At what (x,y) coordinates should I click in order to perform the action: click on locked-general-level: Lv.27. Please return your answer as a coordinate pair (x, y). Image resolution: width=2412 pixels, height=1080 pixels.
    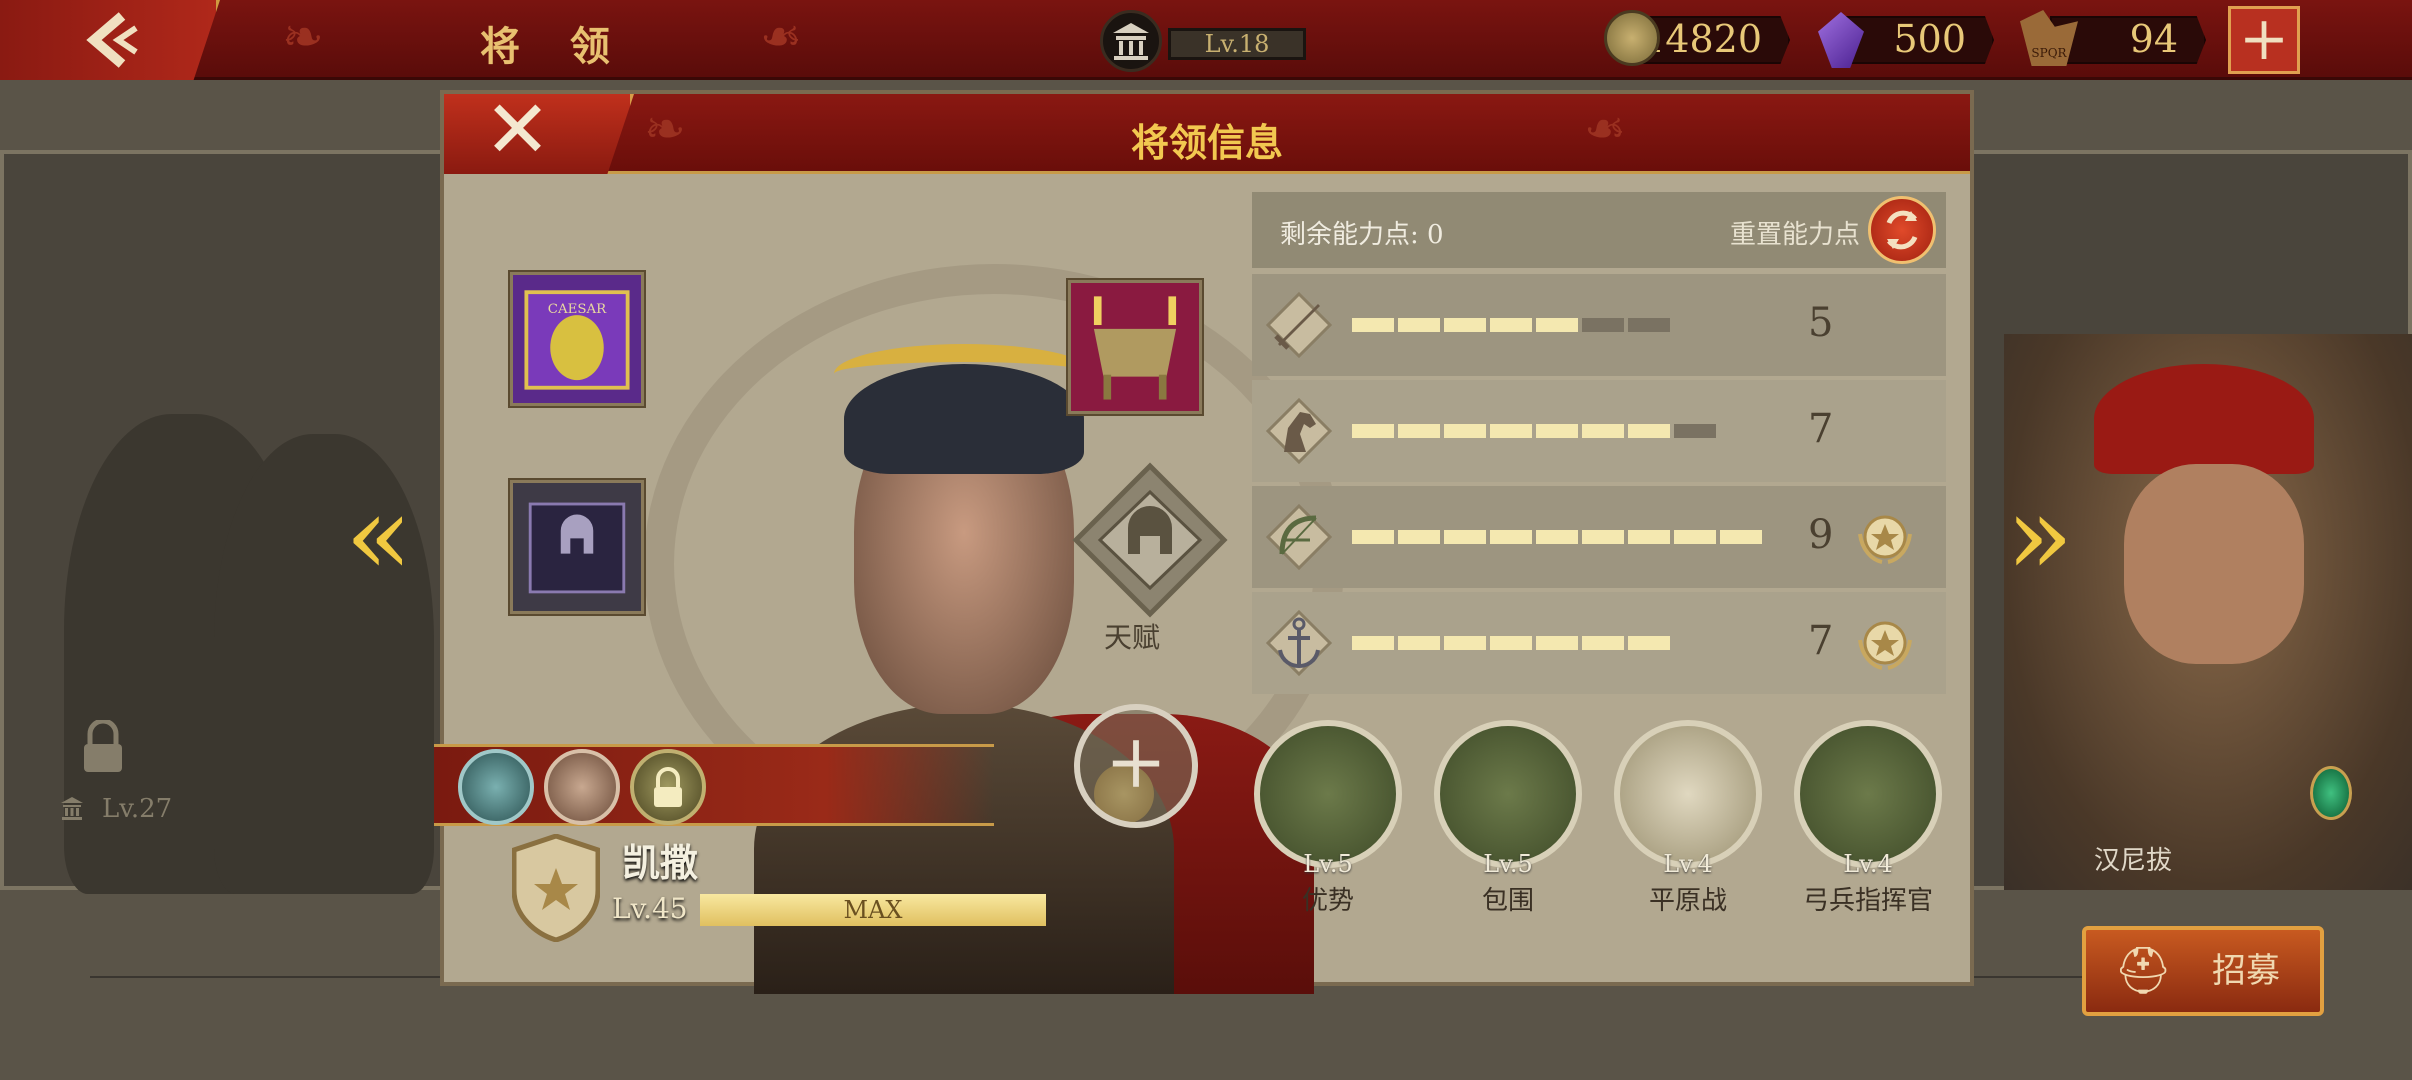
    Looking at the image, I should click on (137, 809).